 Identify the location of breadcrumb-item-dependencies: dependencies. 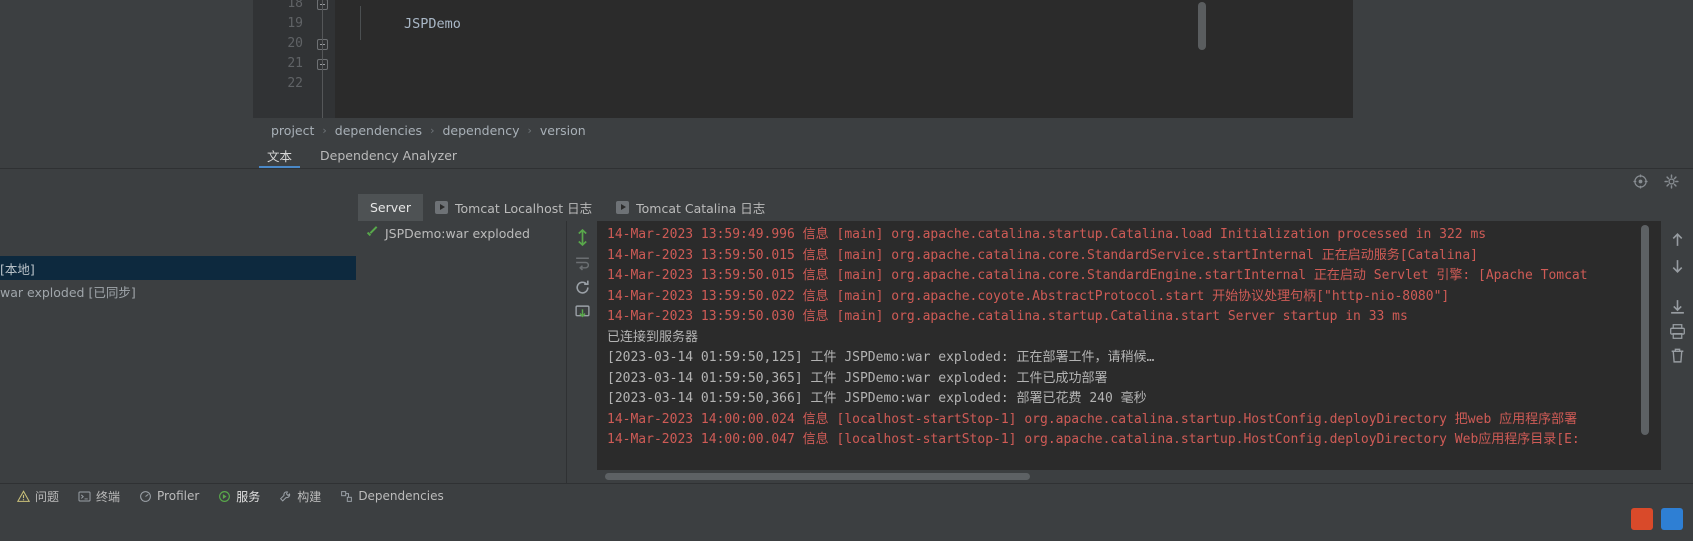
(378, 130).